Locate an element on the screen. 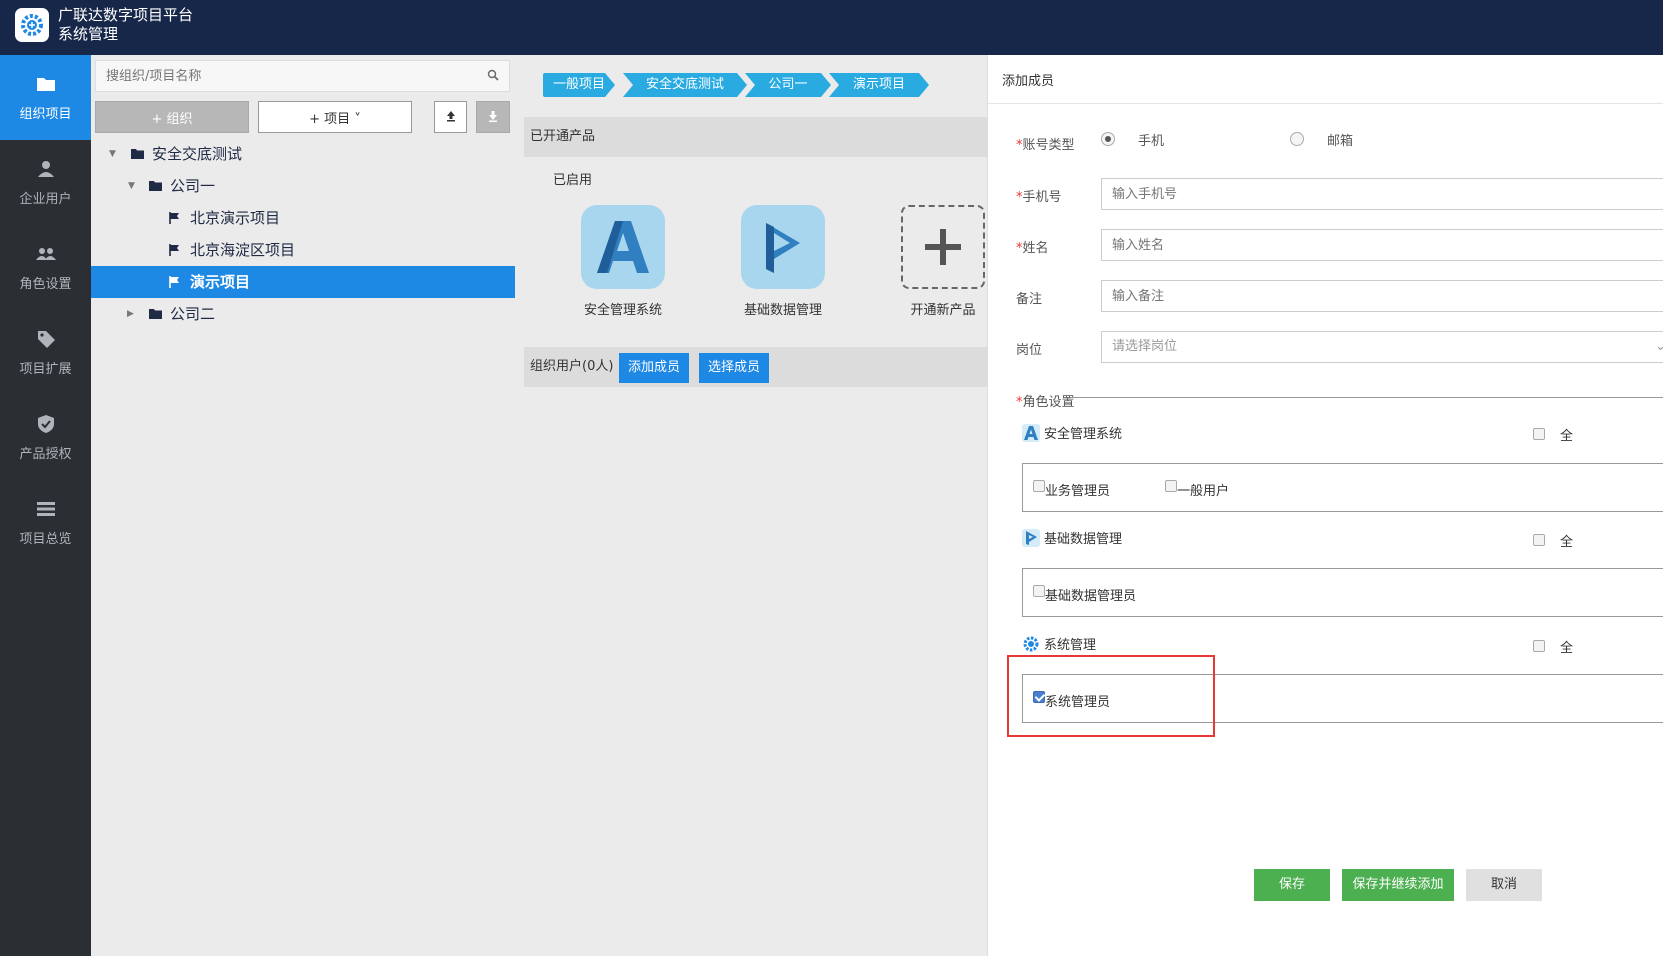 This screenshot has width=1663, height=956. org-users-bar: 组织用户(0人) 添加成员 选择成员 is located at coordinates (755, 367).